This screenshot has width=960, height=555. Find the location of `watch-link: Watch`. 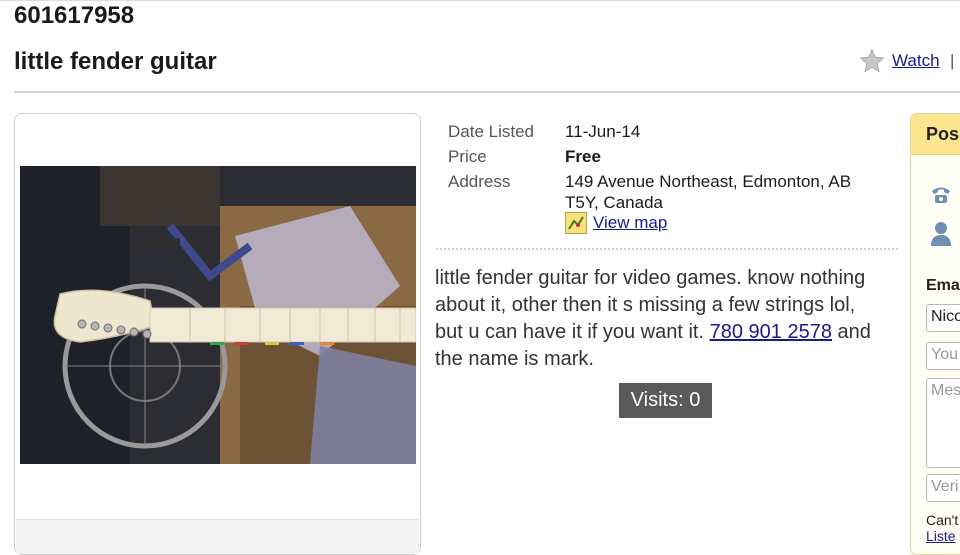

watch-link: Watch is located at coordinates (916, 61).